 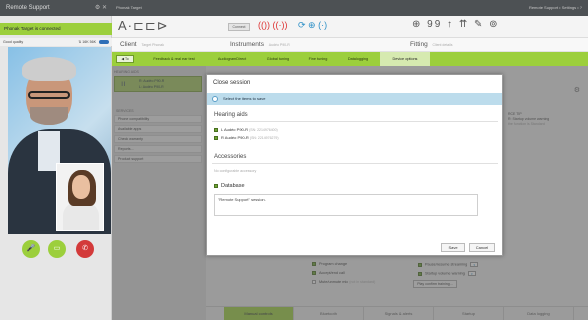 I want to click on network-stats: ⇅ 16K 56K, so click(x=93, y=42).